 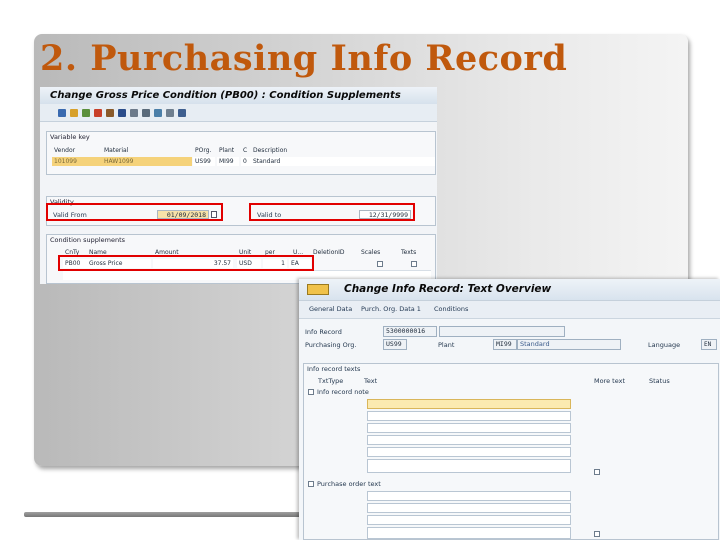 What do you see at coordinates (116, 150) in the screenshot?
I see `column-header: Material` at bounding box center [116, 150].